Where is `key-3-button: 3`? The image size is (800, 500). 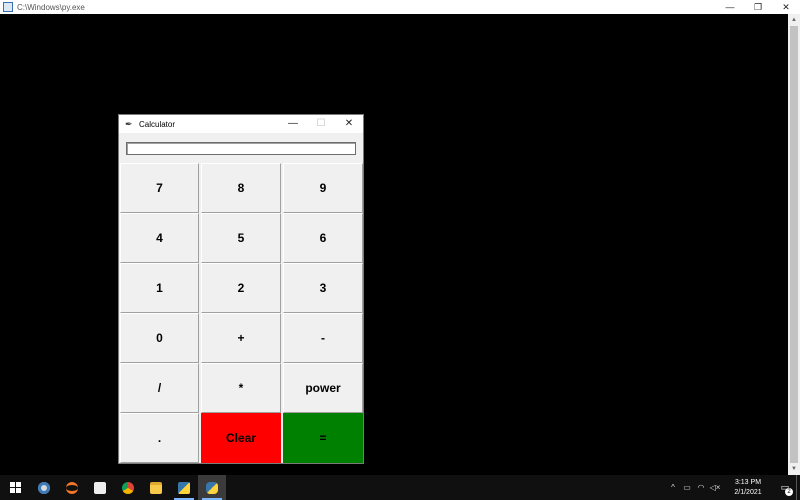
key-3-button: 3 is located at coordinates (323, 288).